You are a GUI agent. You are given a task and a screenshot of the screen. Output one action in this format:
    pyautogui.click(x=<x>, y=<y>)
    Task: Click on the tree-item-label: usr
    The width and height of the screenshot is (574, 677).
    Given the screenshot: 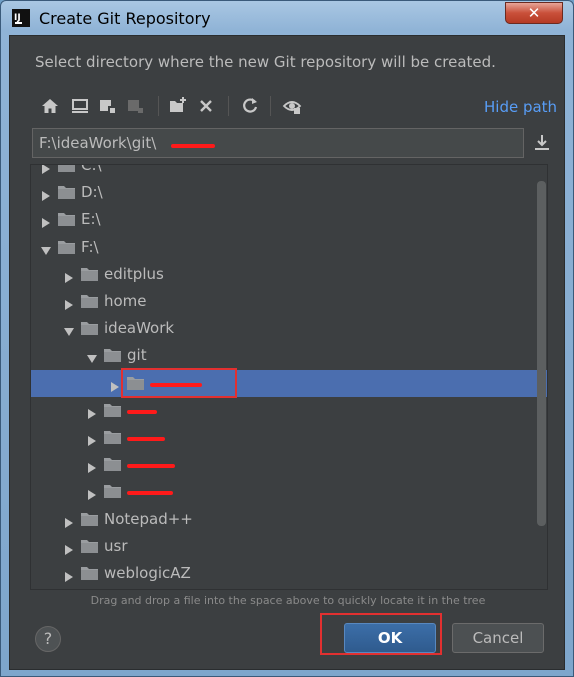 What is the action you would take?
    pyautogui.click(x=116, y=545)
    